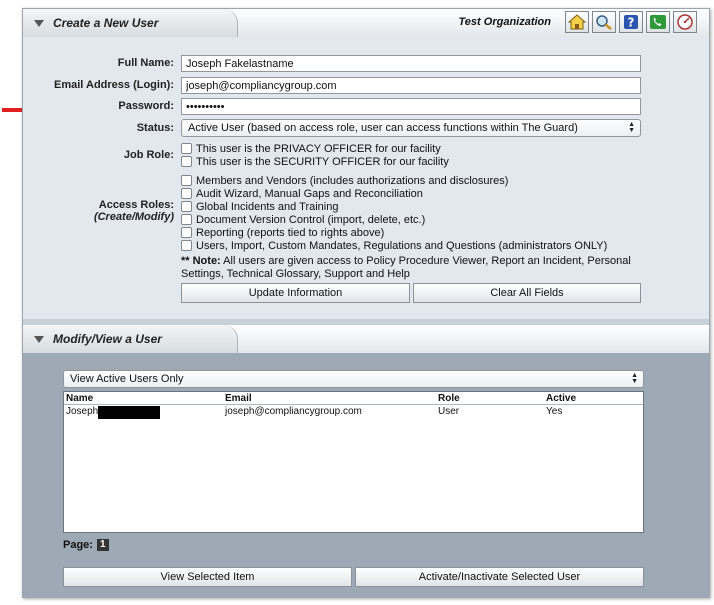 The image size is (714, 605). I want to click on home-icon, so click(577, 22).